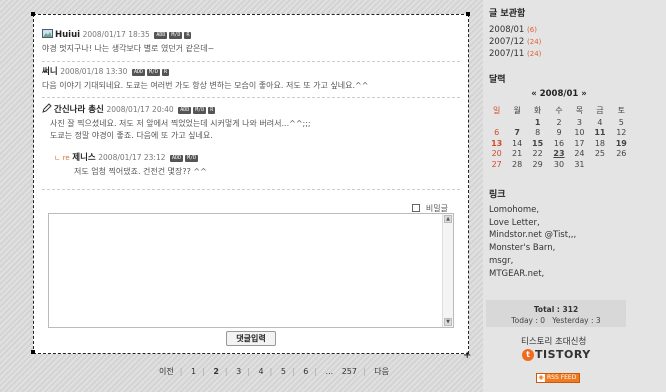  Describe the element at coordinates (558, 355) in the screenshot. I see `tistory-logo: t TISTORY` at that location.